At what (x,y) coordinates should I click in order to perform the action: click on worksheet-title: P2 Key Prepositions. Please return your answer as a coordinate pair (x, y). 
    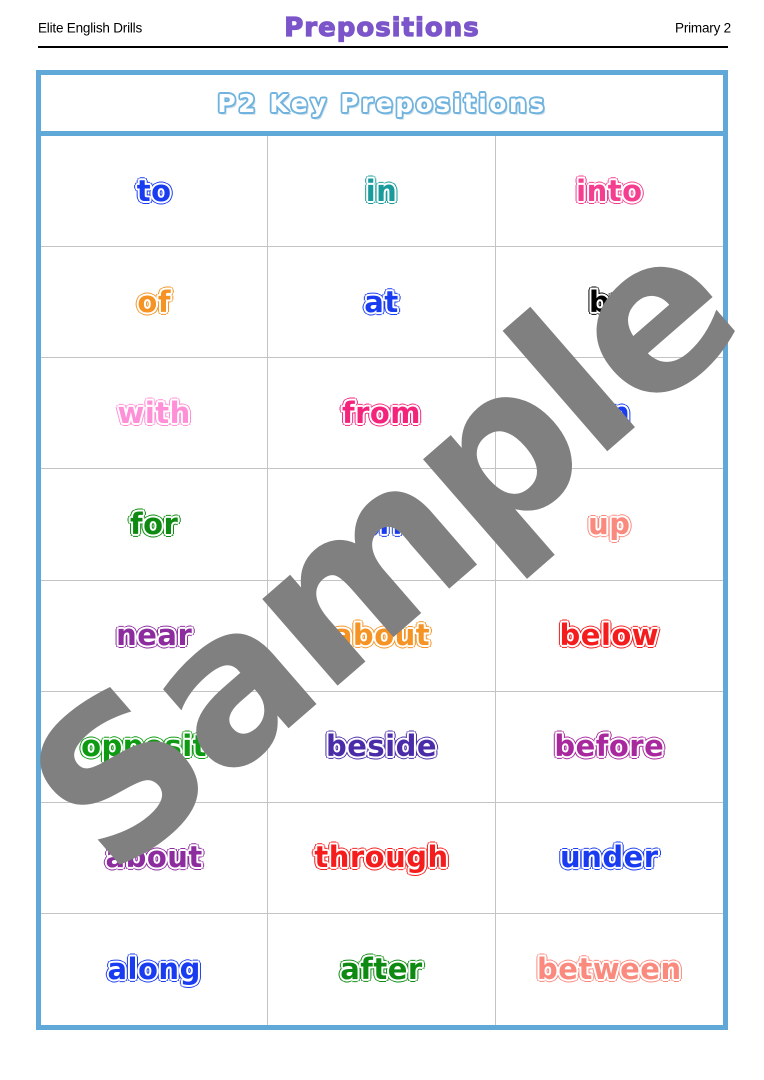
    Looking at the image, I should click on (382, 103).